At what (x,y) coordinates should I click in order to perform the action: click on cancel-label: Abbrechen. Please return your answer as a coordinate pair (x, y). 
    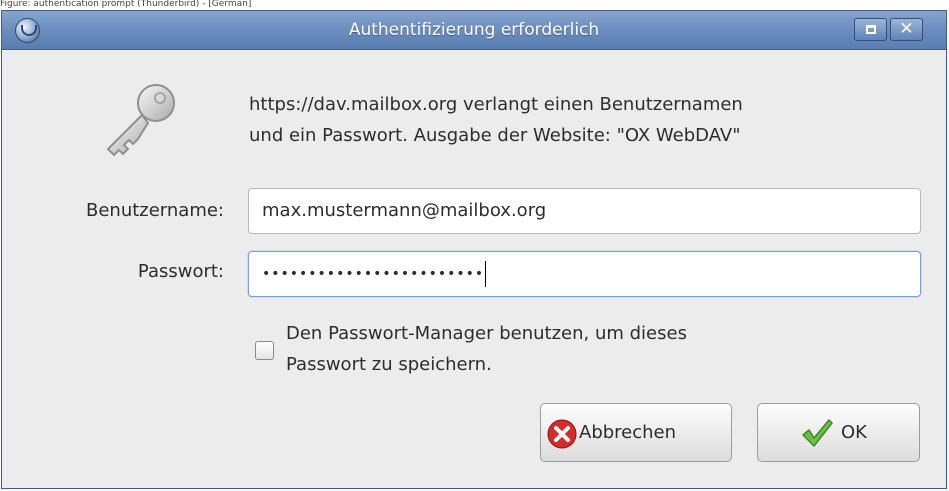
    Looking at the image, I should click on (628, 432).